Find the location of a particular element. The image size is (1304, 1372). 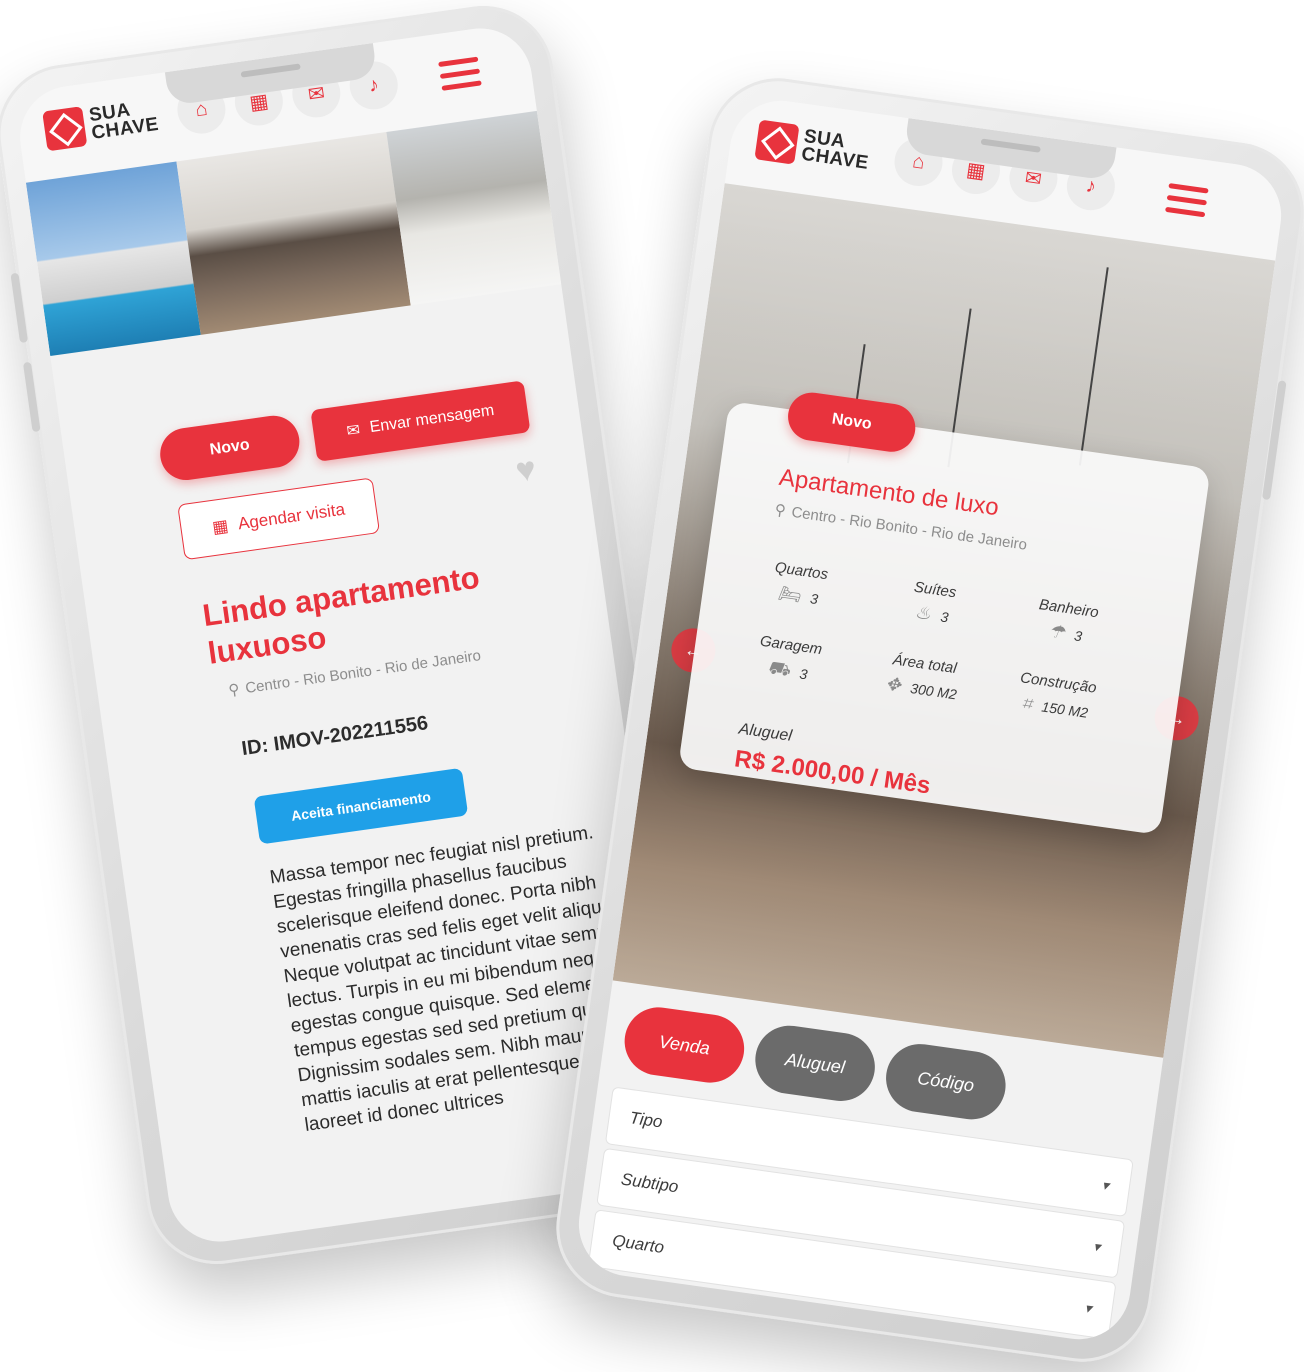

spec-area-total: Área total ✥ 300 M2 is located at coordinates (921, 676).